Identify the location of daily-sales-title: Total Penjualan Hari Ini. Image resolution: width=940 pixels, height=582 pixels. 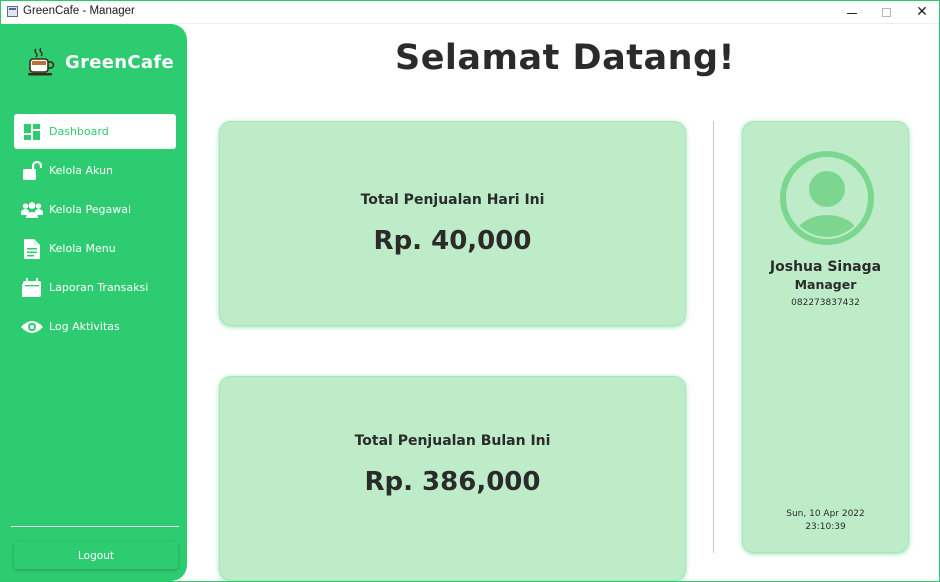
(452, 200).